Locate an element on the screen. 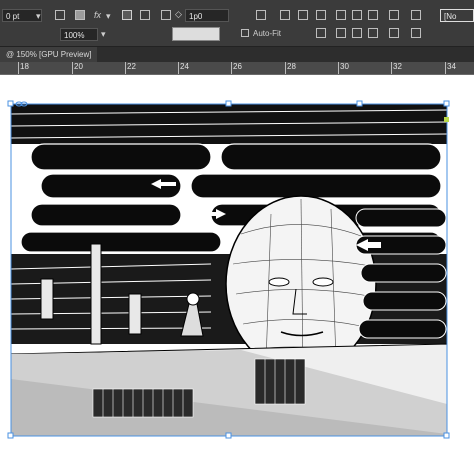 Image resolution: width=474 pixels, height=458 pixels. distribute-left-icon is located at coordinates (341, 33).